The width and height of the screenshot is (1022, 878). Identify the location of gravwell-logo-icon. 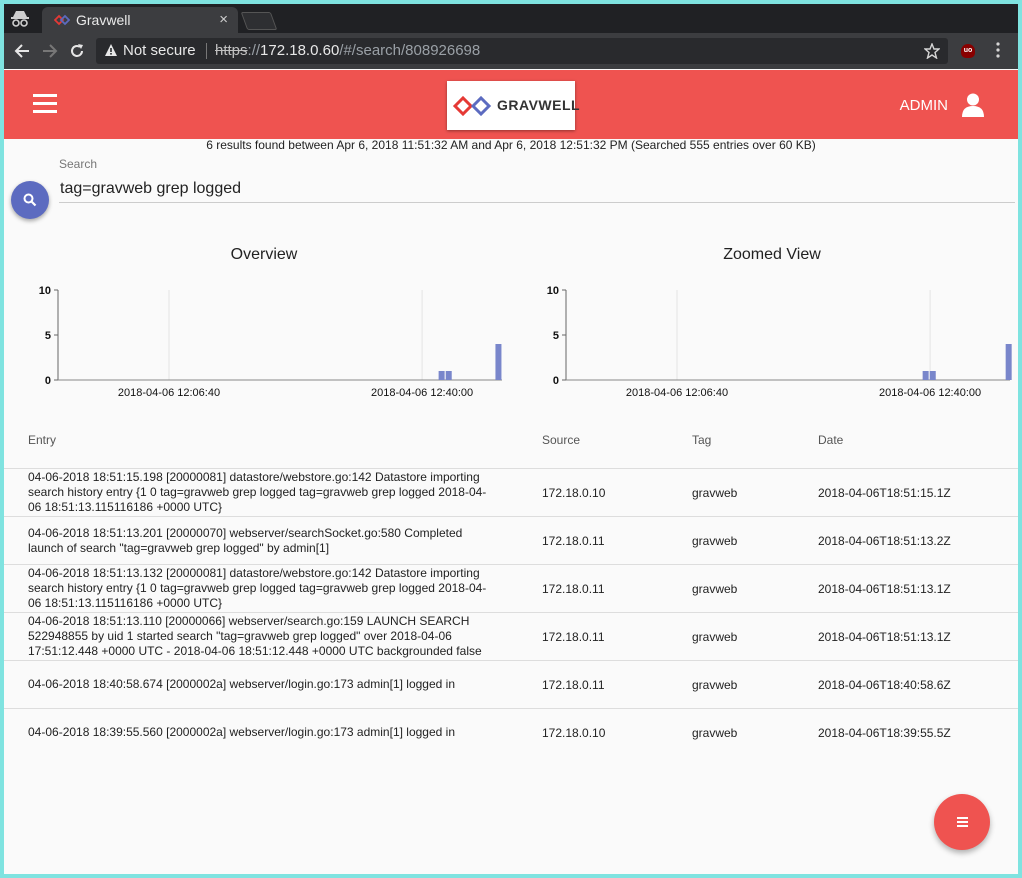
(472, 106).